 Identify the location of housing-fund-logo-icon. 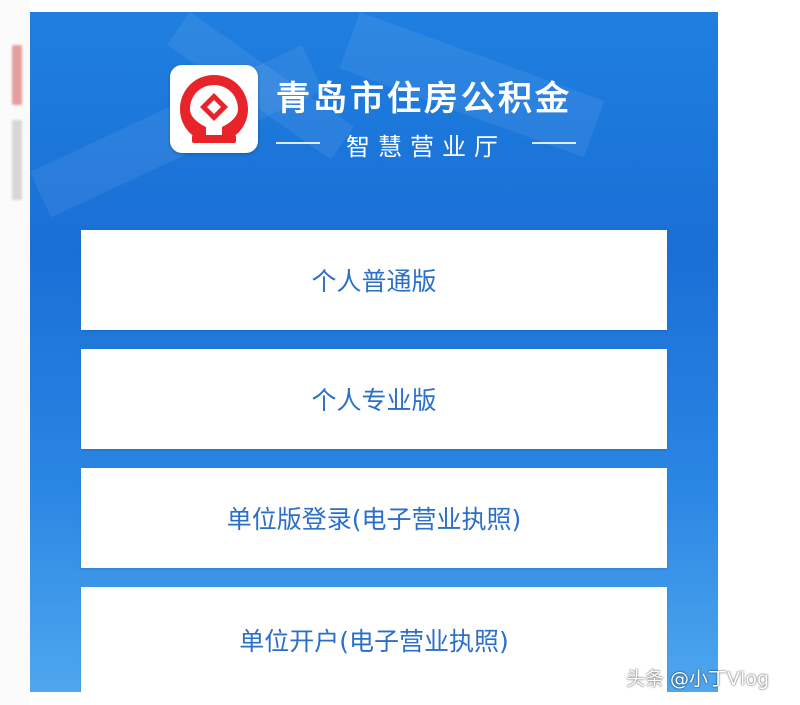
(214, 109).